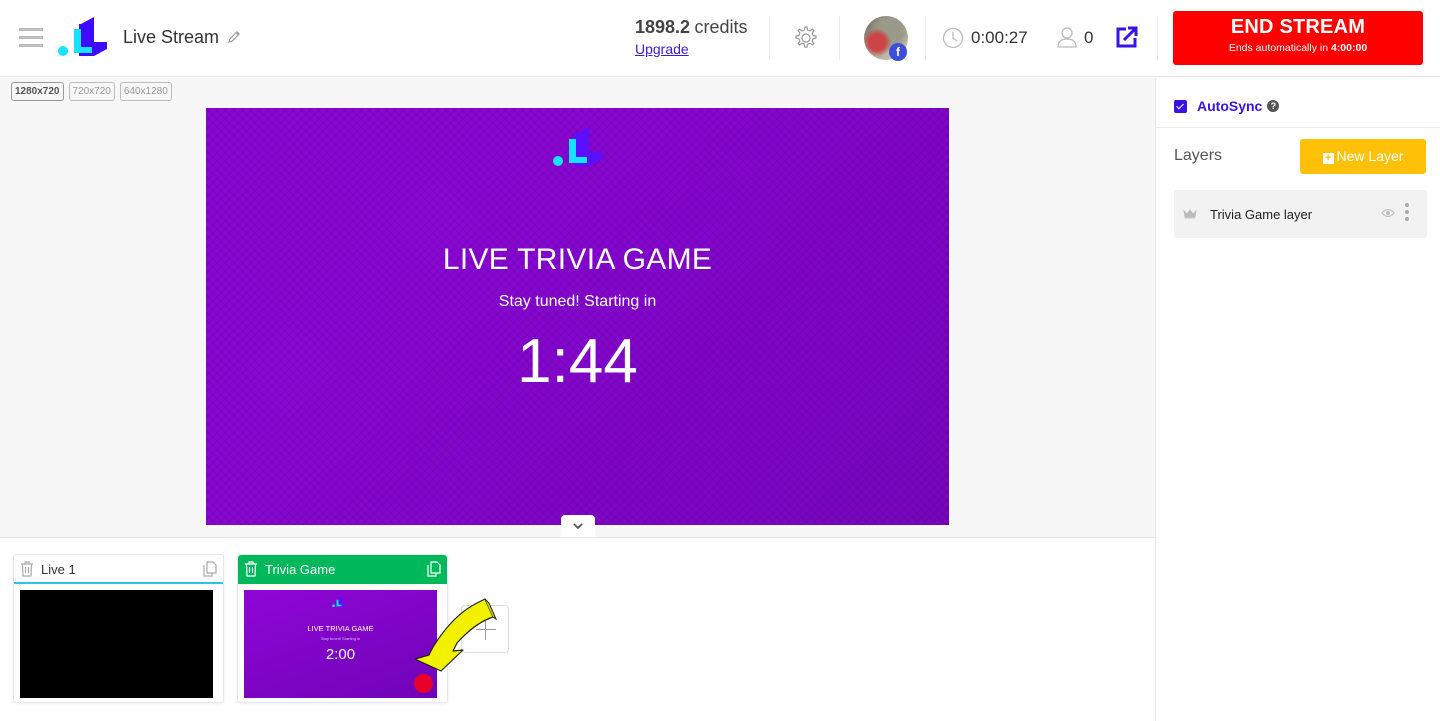 Image resolution: width=1440 pixels, height=721 pixels. Describe the element at coordinates (1407, 213) in the screenshot. I see `more-options-icon` at that location.